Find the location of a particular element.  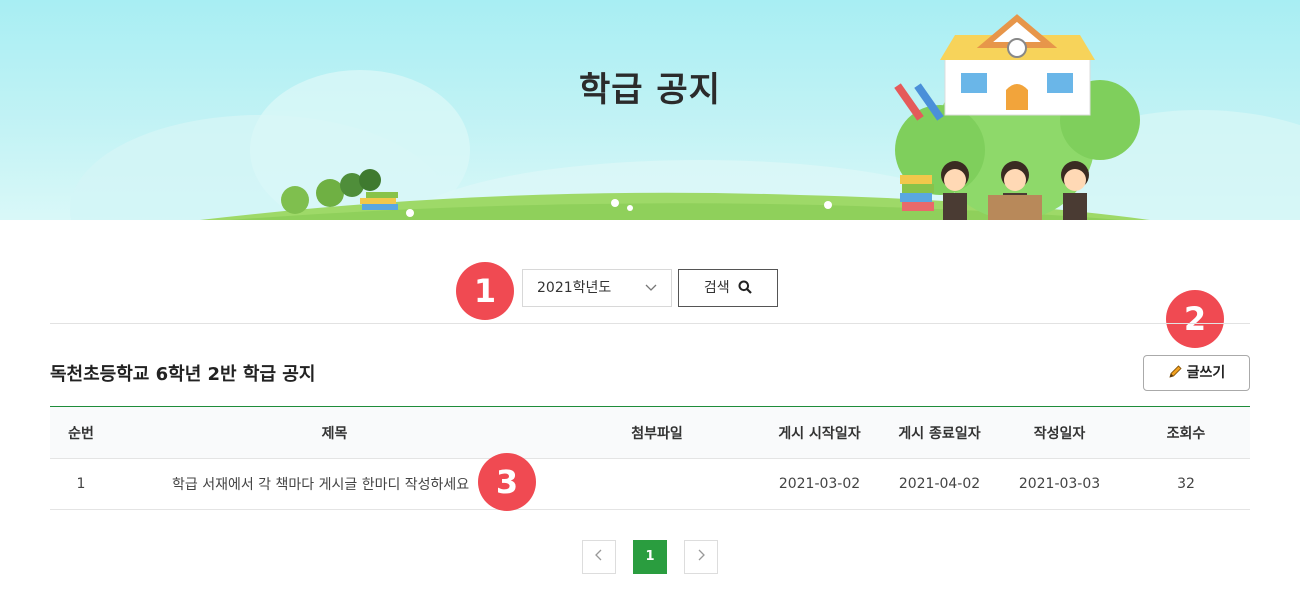

col-header-no: 순번 is located at coordinates (81, 432).